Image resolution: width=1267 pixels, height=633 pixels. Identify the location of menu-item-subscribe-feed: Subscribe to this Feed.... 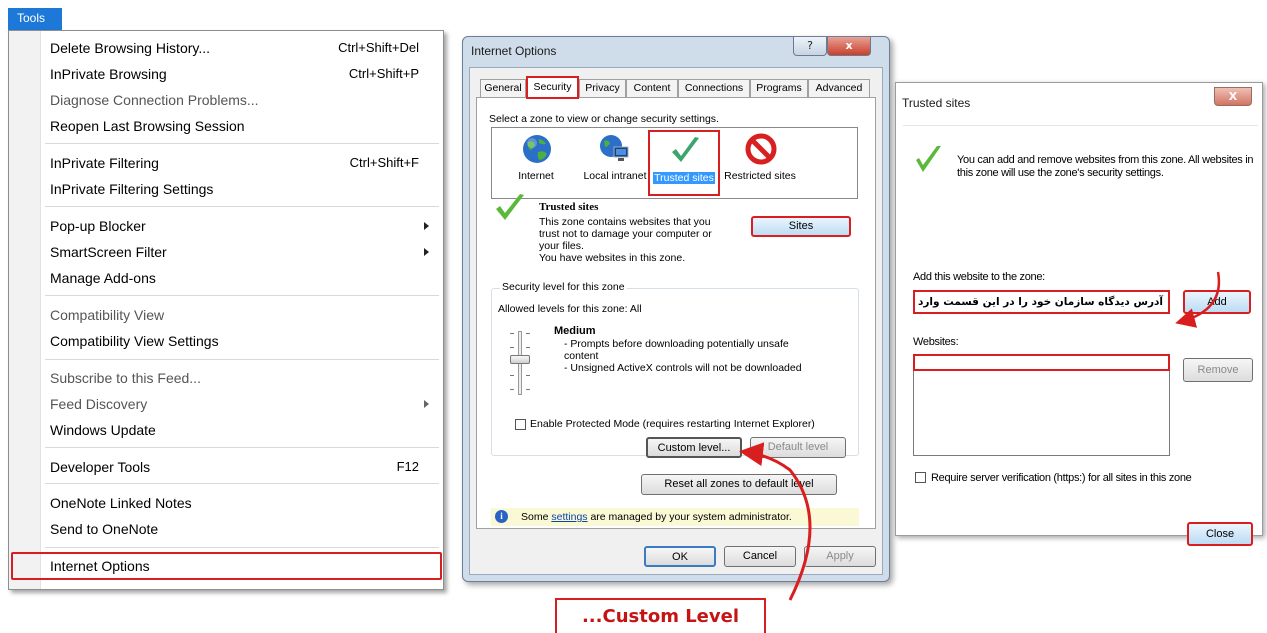
(125, 378).